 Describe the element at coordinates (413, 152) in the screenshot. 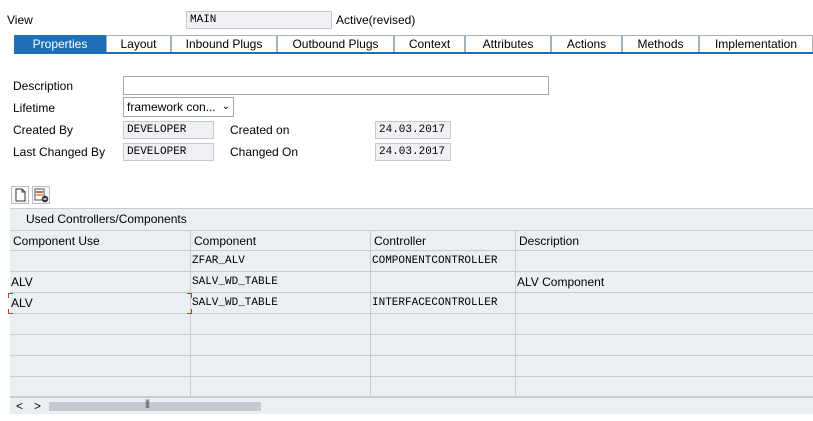

I see `changed-on-field: 24.03.2017` at that location.